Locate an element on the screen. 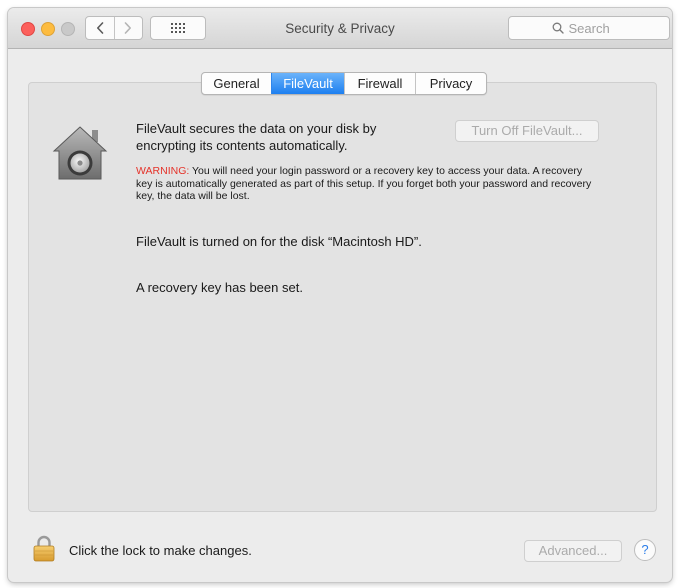 The height and width of the screenshot is (588, 680). tab-bar: General FileVault Firewall Privacy is located at coordinates (344, 83).